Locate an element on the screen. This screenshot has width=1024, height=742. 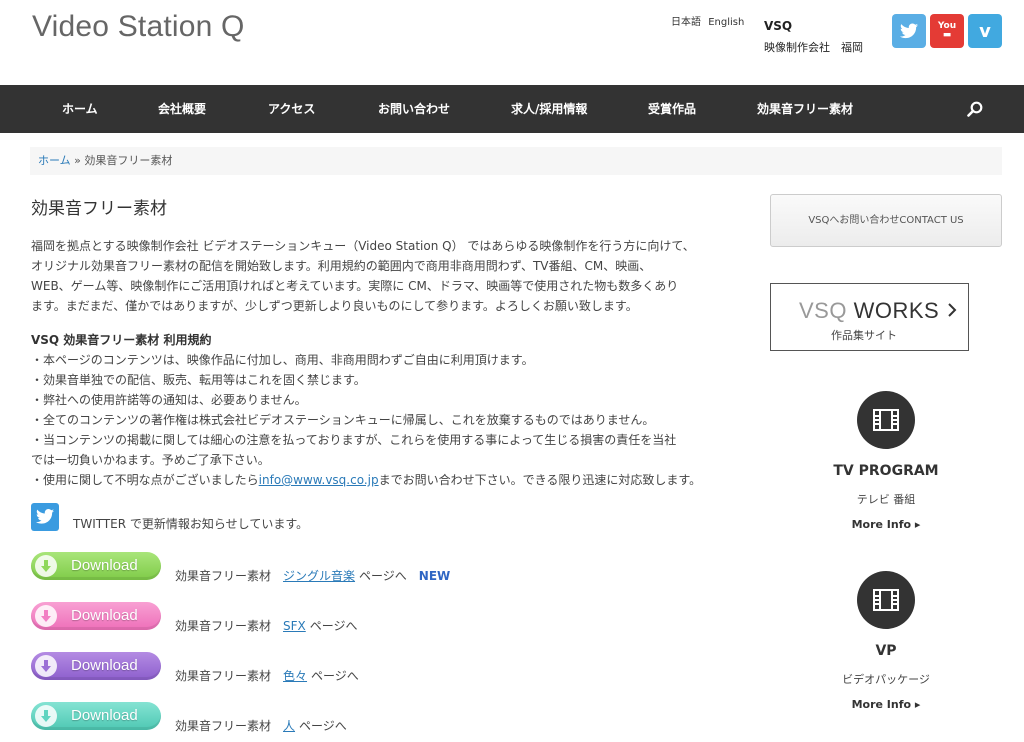
contact-prefix: ・使用に関して不明な点がございましたら is located at coordinates (145, 480).